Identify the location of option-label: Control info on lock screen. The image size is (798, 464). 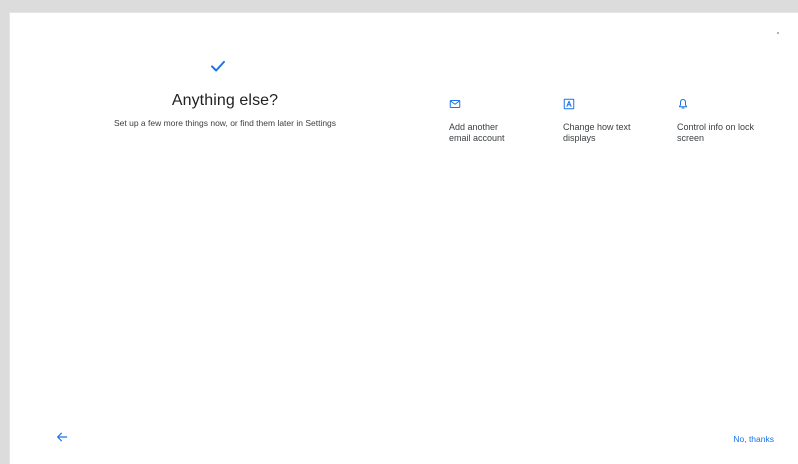
(716, 132).